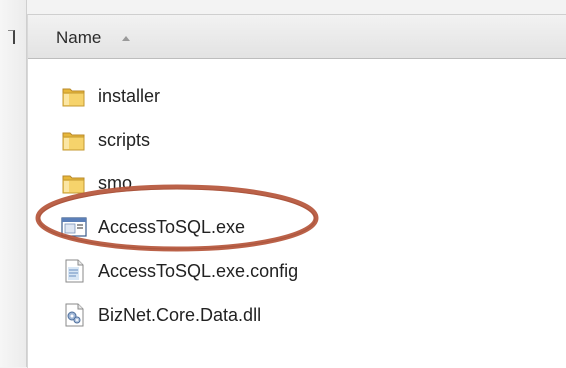 Image resolution: width=566 pixels, height=368 pixels. What do you see at coordinates (297, 37) in the screenshot?
I see `column-header-name: Name` at bounding box center [297, 37].